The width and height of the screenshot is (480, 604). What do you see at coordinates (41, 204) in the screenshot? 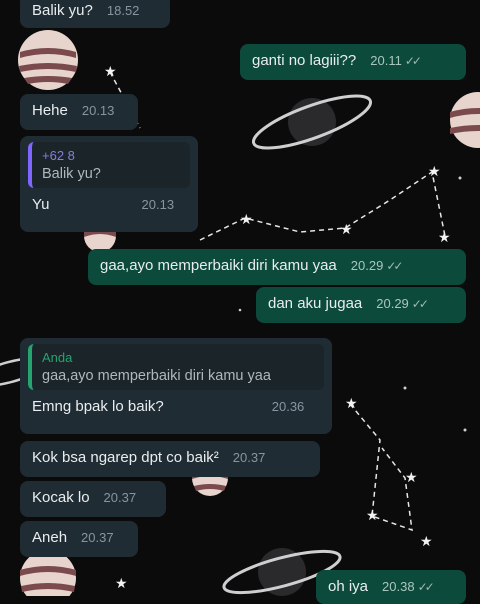
I see `message-text: Yu` at bounding box center [41, 204].